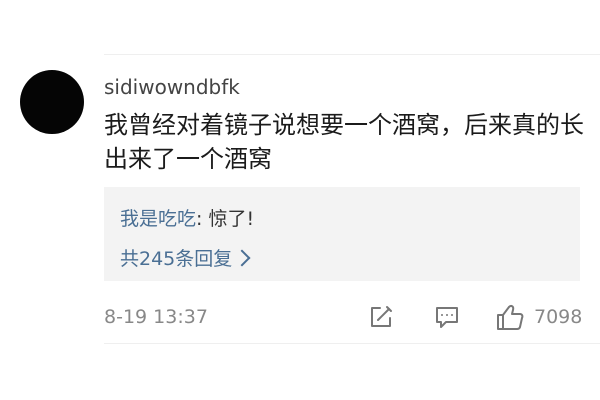 The image size is (600, 400). What do you see at coordinates (158, 219) in the screenshot?
I see `reply-username: 我是吃吃` at bounding box center [158, 219].